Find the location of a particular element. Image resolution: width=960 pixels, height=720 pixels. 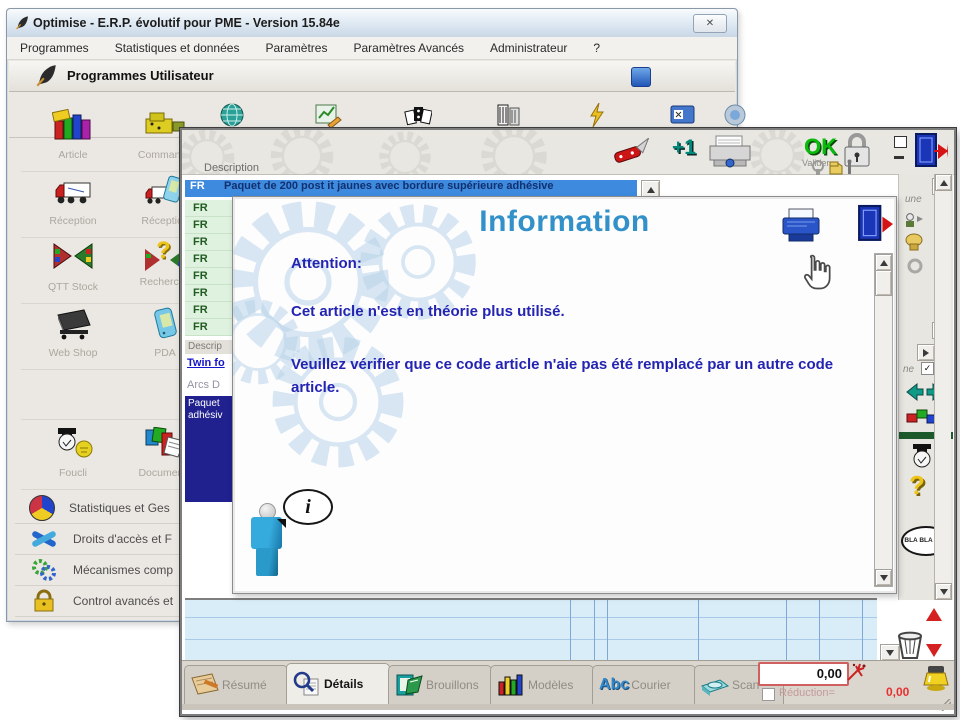

checkbox-checked: ✓ is located at coordinates (927, 368).